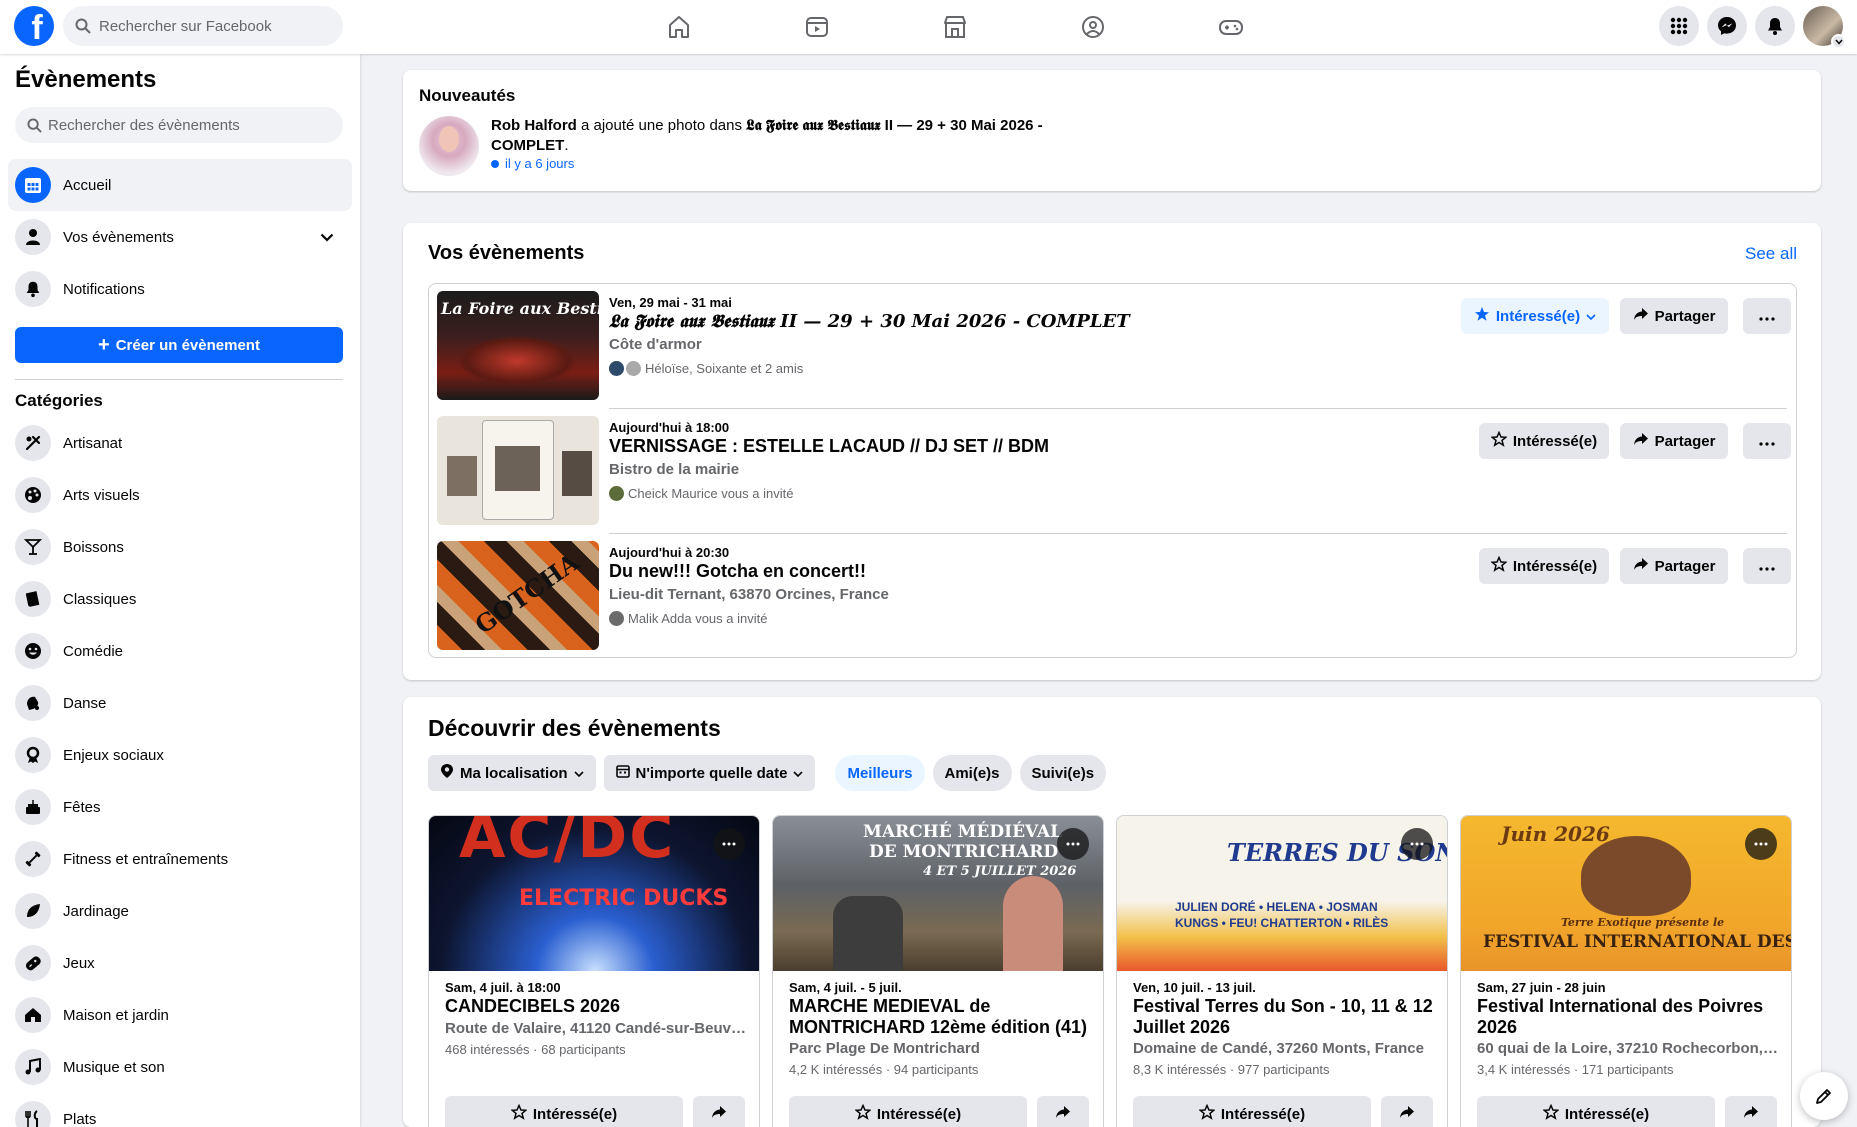 The image size is (1857, 1127). What do you see at coordinates (180, 289) in the screenshot?
I see `sidebar-item-notifications: Notifications` at bounding box center [180, 289].